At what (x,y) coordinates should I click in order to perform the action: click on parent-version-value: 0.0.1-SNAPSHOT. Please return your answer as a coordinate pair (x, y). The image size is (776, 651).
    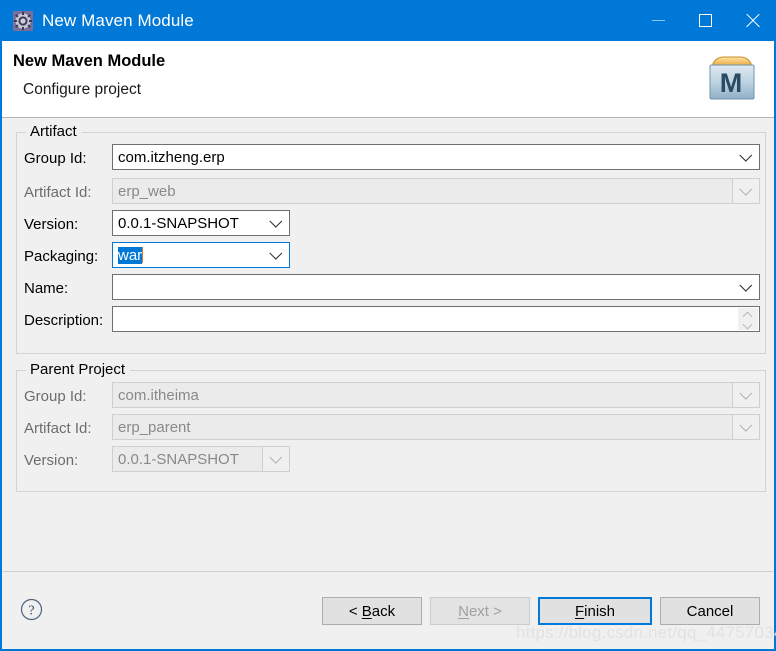
    Looking at the image, I should click on (178, 459).